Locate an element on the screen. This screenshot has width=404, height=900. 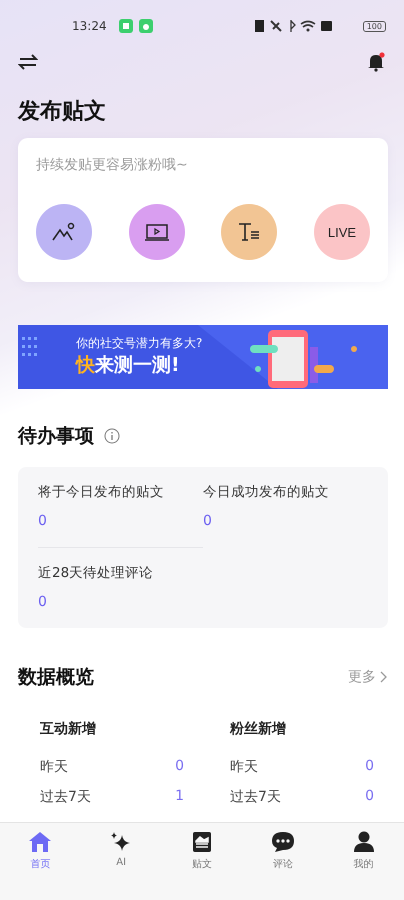
chat-bubble-icon is located at coordinates (282, 842).